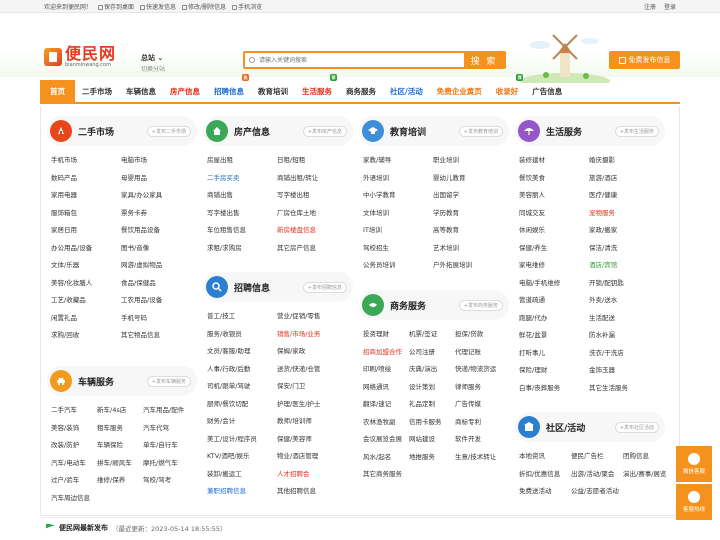 The image size is (720, 540). I want to click on category-link: 人事/行政/后勤, so click(242, 370).